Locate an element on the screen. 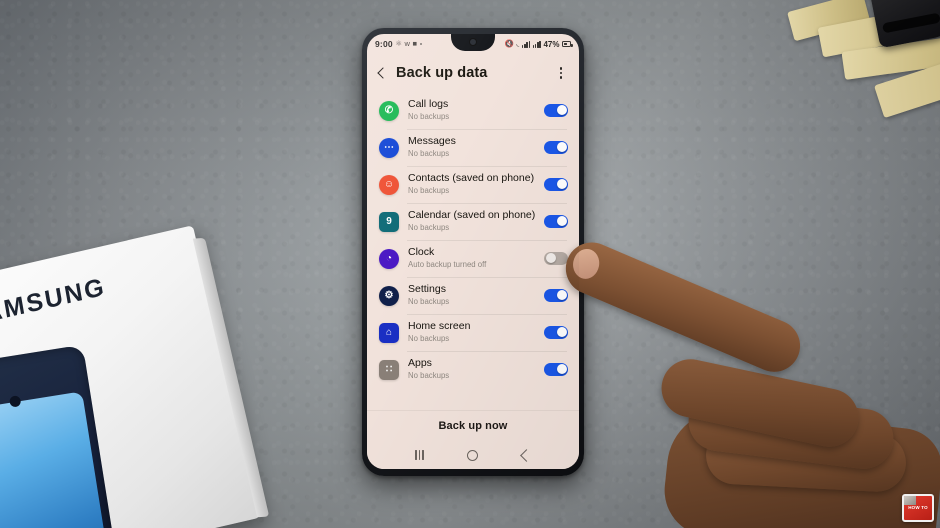  backup-item-row: ☺ Contacts (saved on phone) No backups is located at coordinates (473, 184).